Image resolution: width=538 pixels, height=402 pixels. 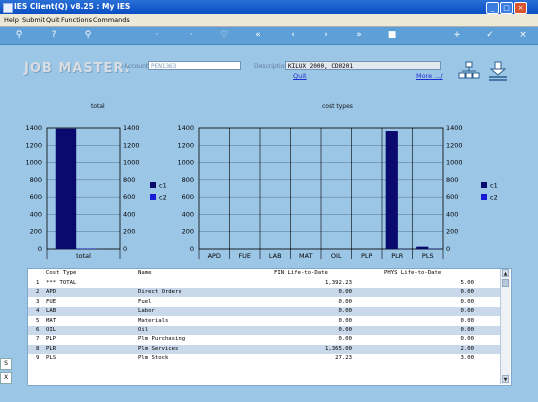 I want to click on y-tick-label-left: 1000, so click(x=33, y=163).